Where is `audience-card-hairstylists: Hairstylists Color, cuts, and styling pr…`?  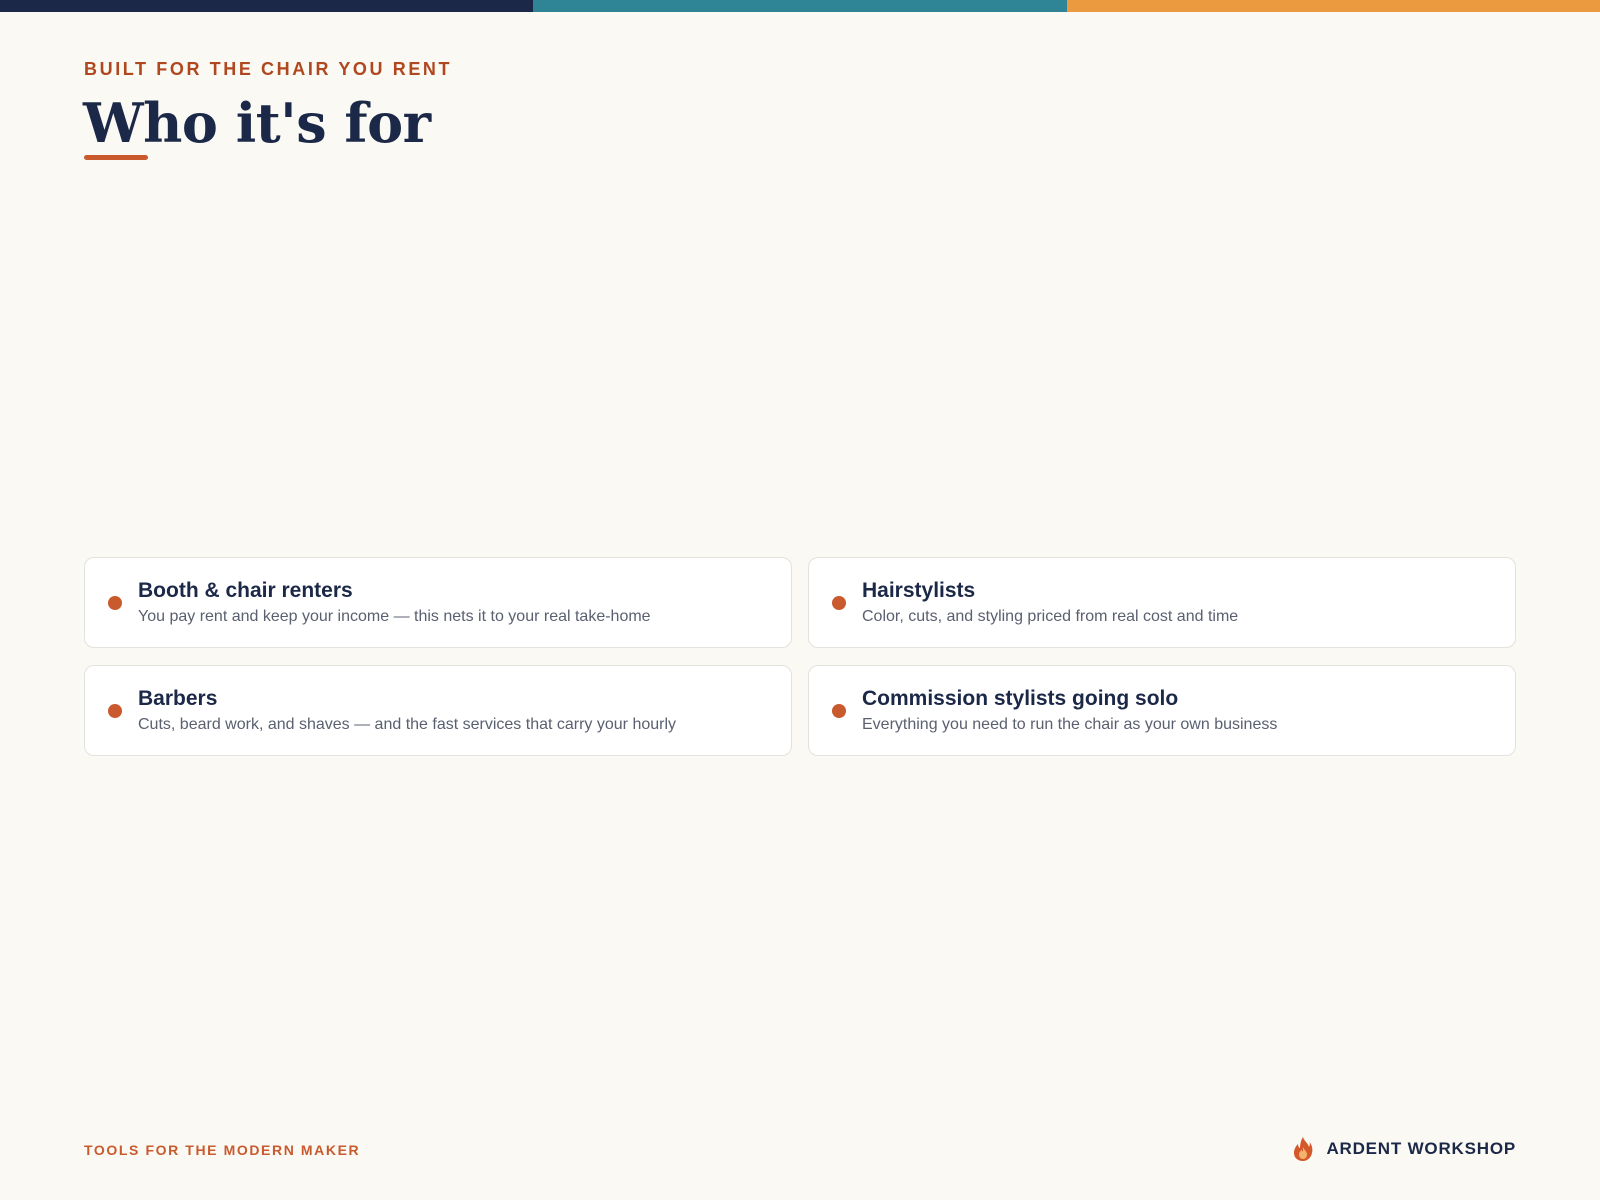
audience-card-hairstylists: Hairstylists Color, cuts, and styling pr… is located at coordinates (1162, 602).